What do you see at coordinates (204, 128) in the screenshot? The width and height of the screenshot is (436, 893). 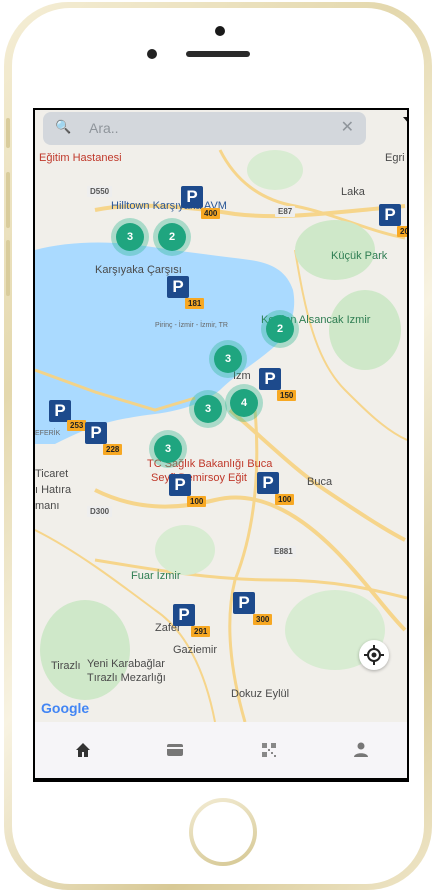 I see `search-bar: 🔍 Ara.. ✕` at bounding box center [204, 128].